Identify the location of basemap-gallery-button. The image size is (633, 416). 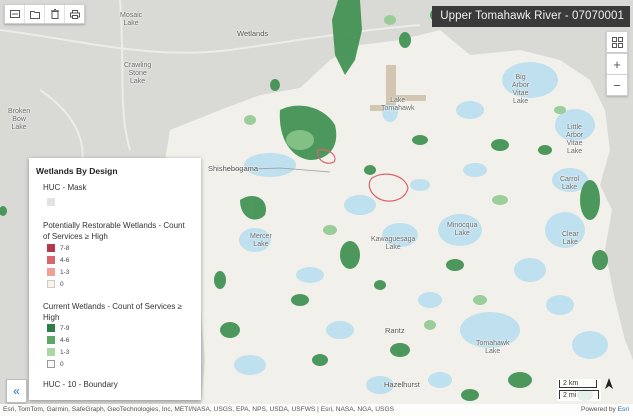
(617, 42).